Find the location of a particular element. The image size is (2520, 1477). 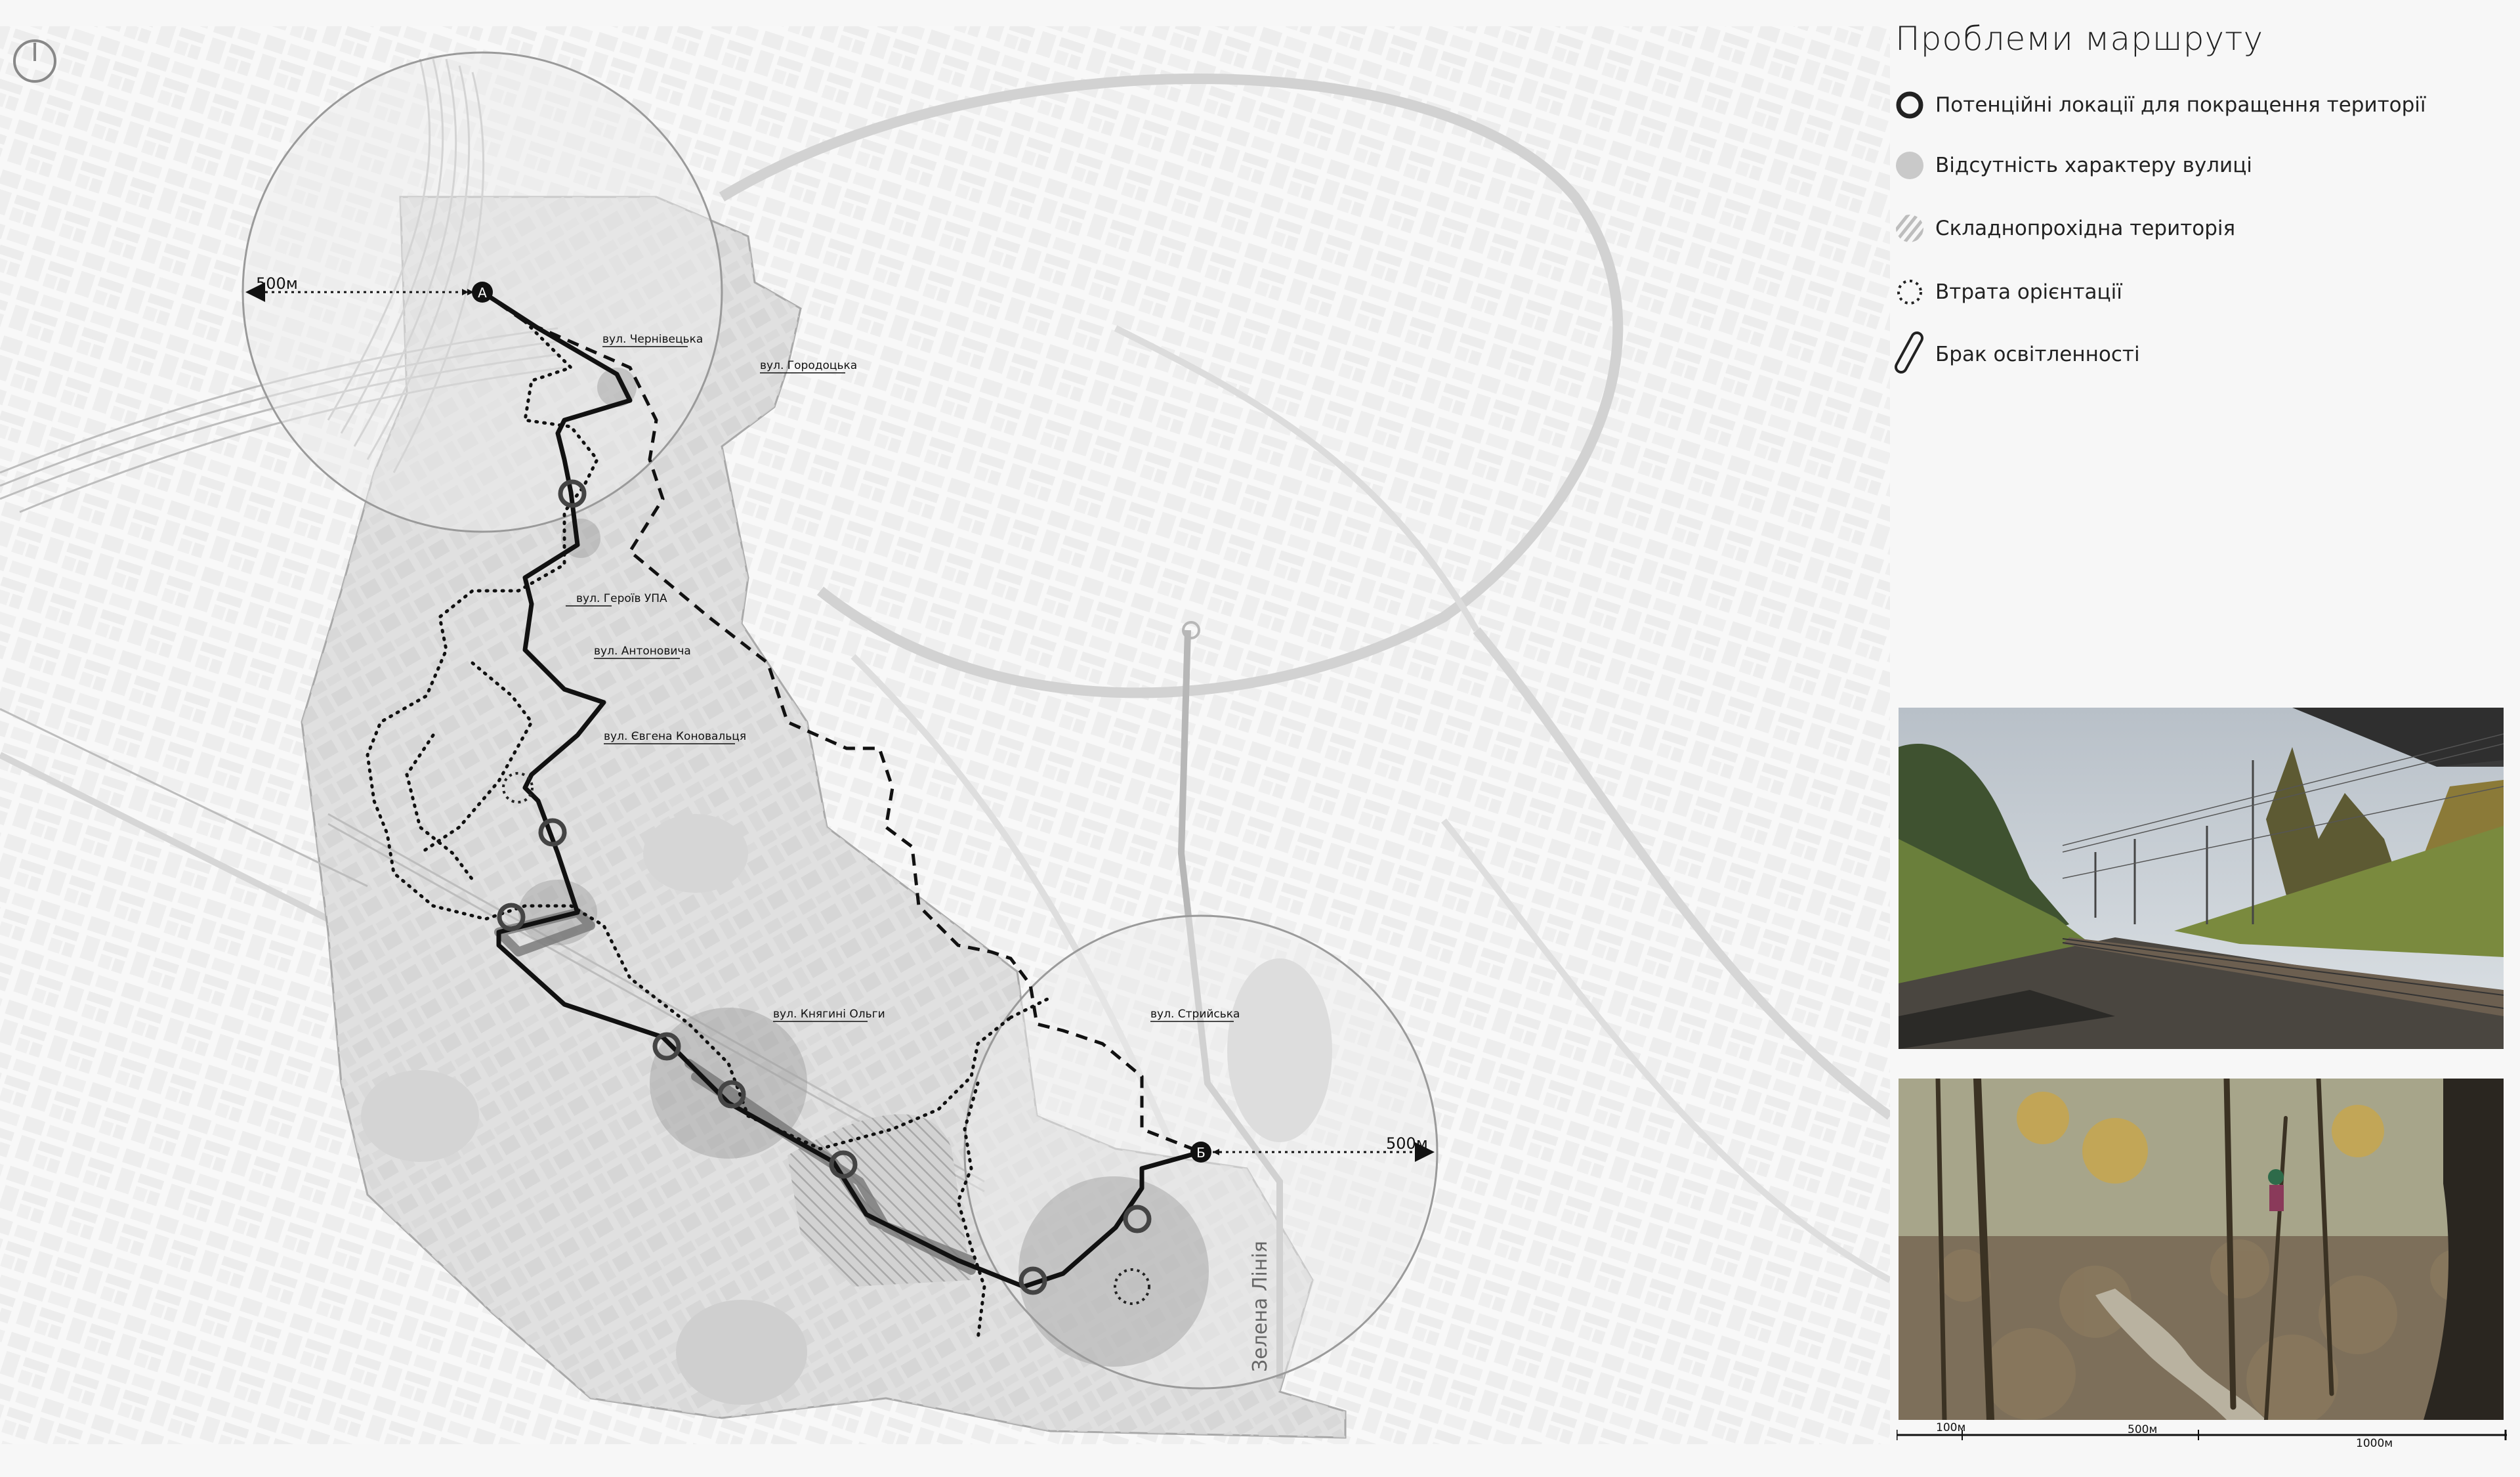

legend-item-lighting: Брак освітленності is located at coordinates (2016, 353).